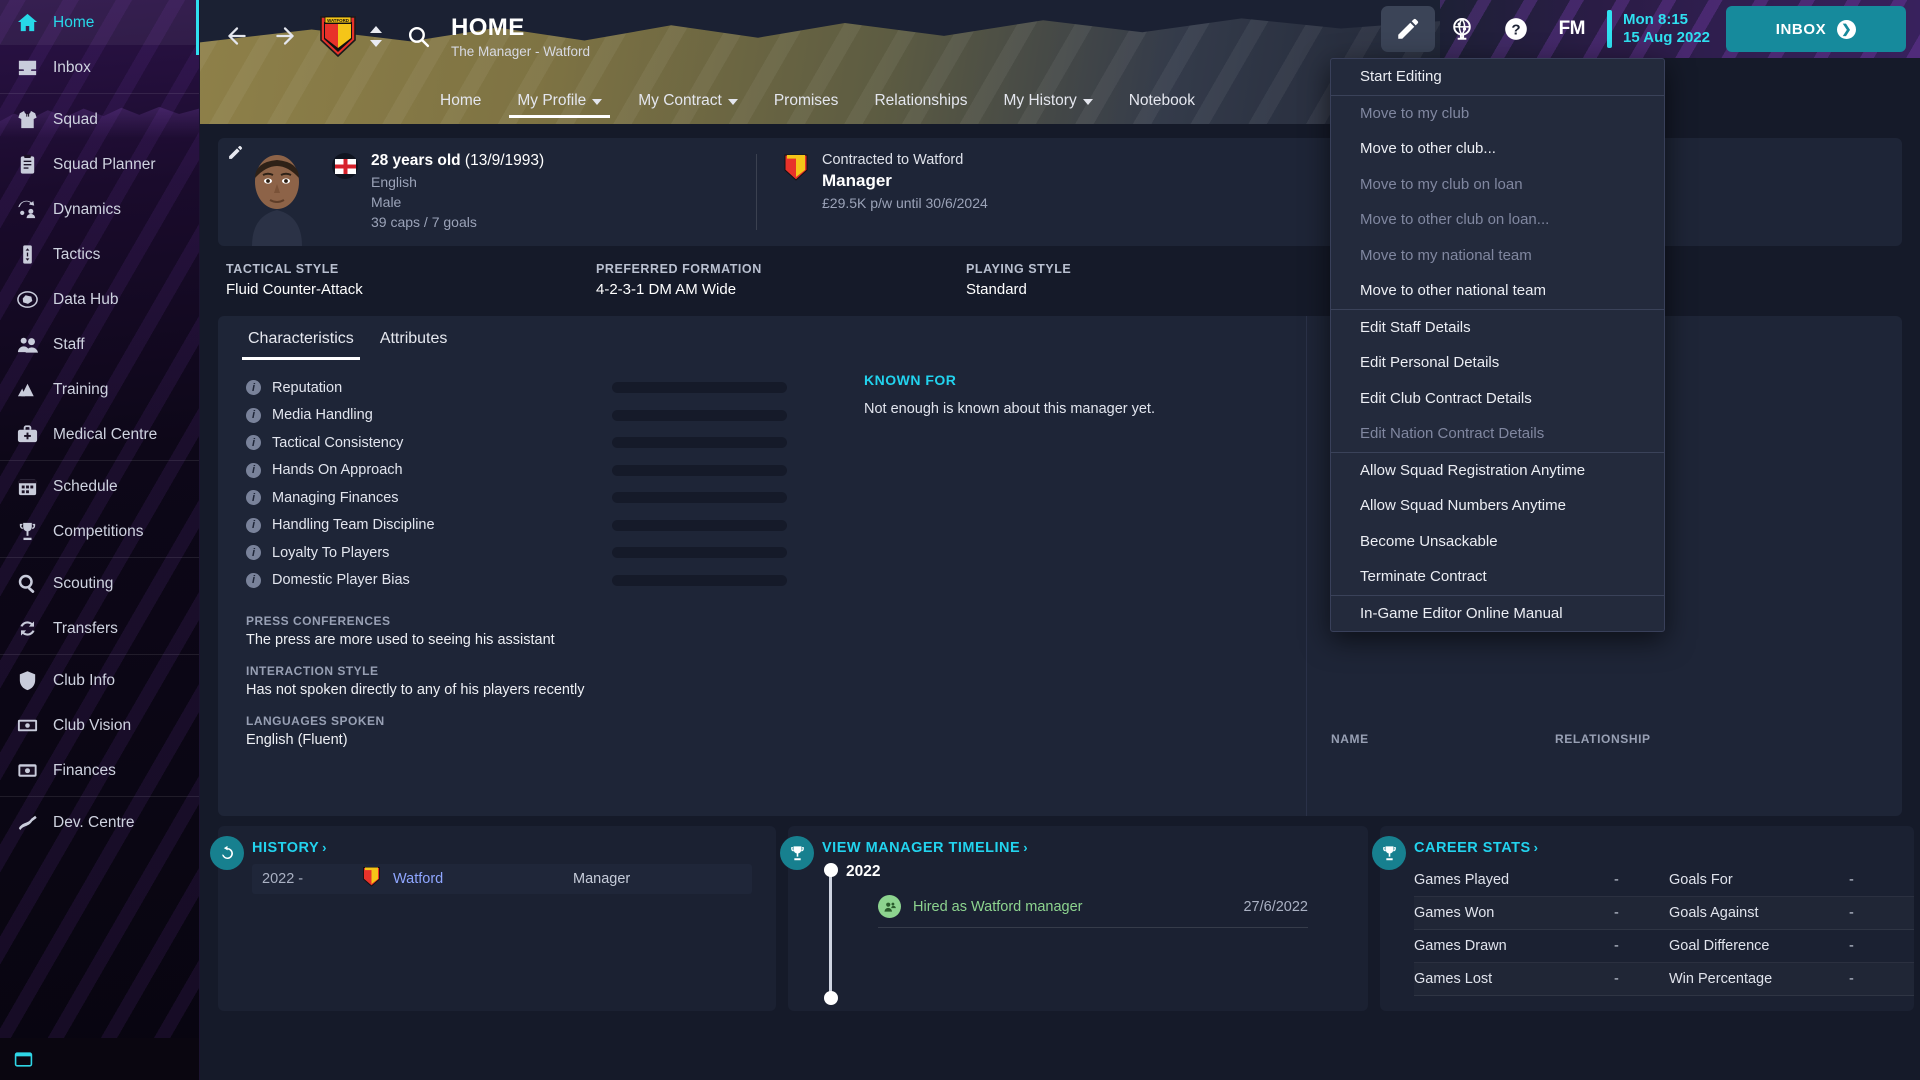  I want to click on sidebar-item-dynamics: Dynamics, so click(99, 209).